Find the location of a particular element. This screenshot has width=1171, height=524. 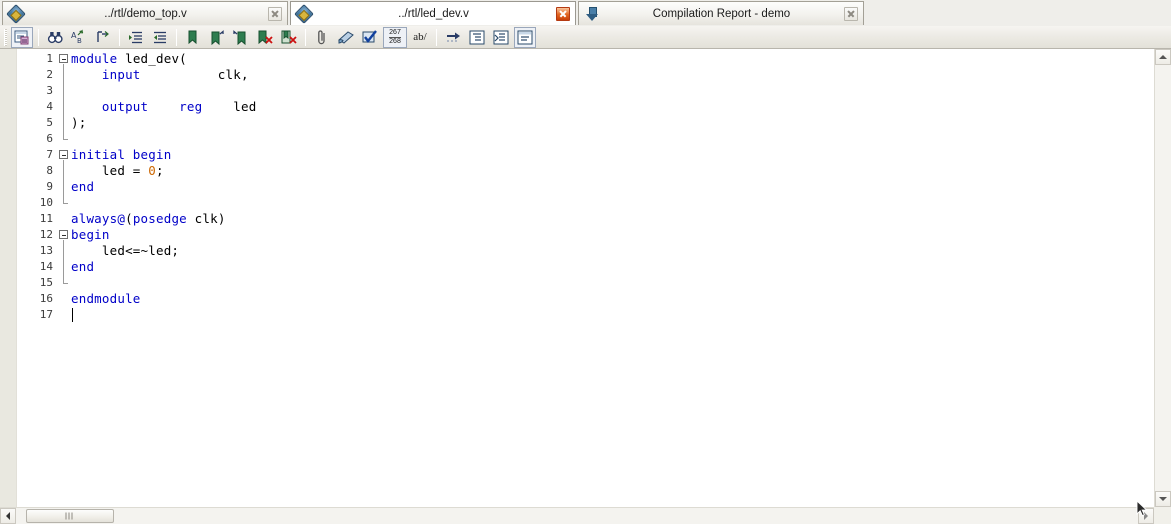

code-line: output reg led is located at coordinates (163, 107).